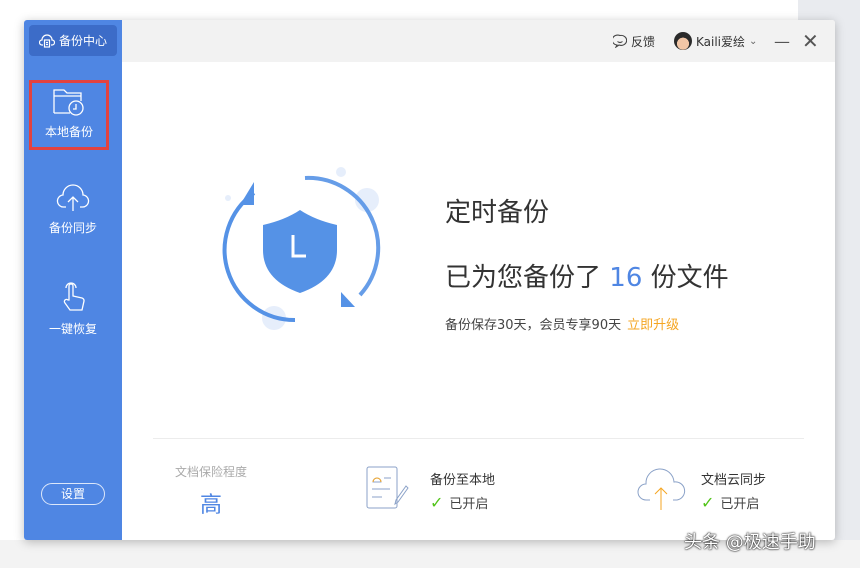 Image resolution: width=860 pixels, height=568 pixels. I want to click on chat-bubble-icon, so click(620, 41).